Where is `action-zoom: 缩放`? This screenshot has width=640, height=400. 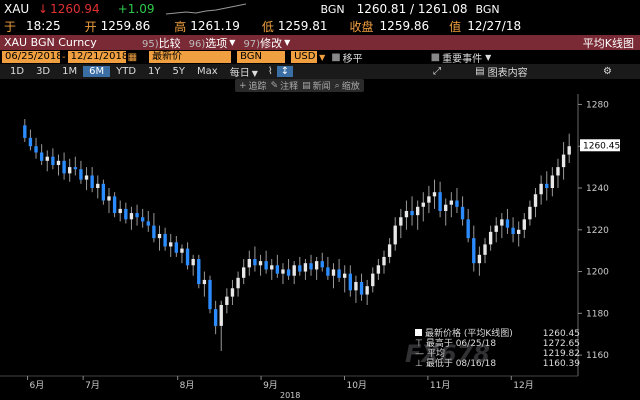
action-zoom: 缩放 is located at coordinates (351, 85).